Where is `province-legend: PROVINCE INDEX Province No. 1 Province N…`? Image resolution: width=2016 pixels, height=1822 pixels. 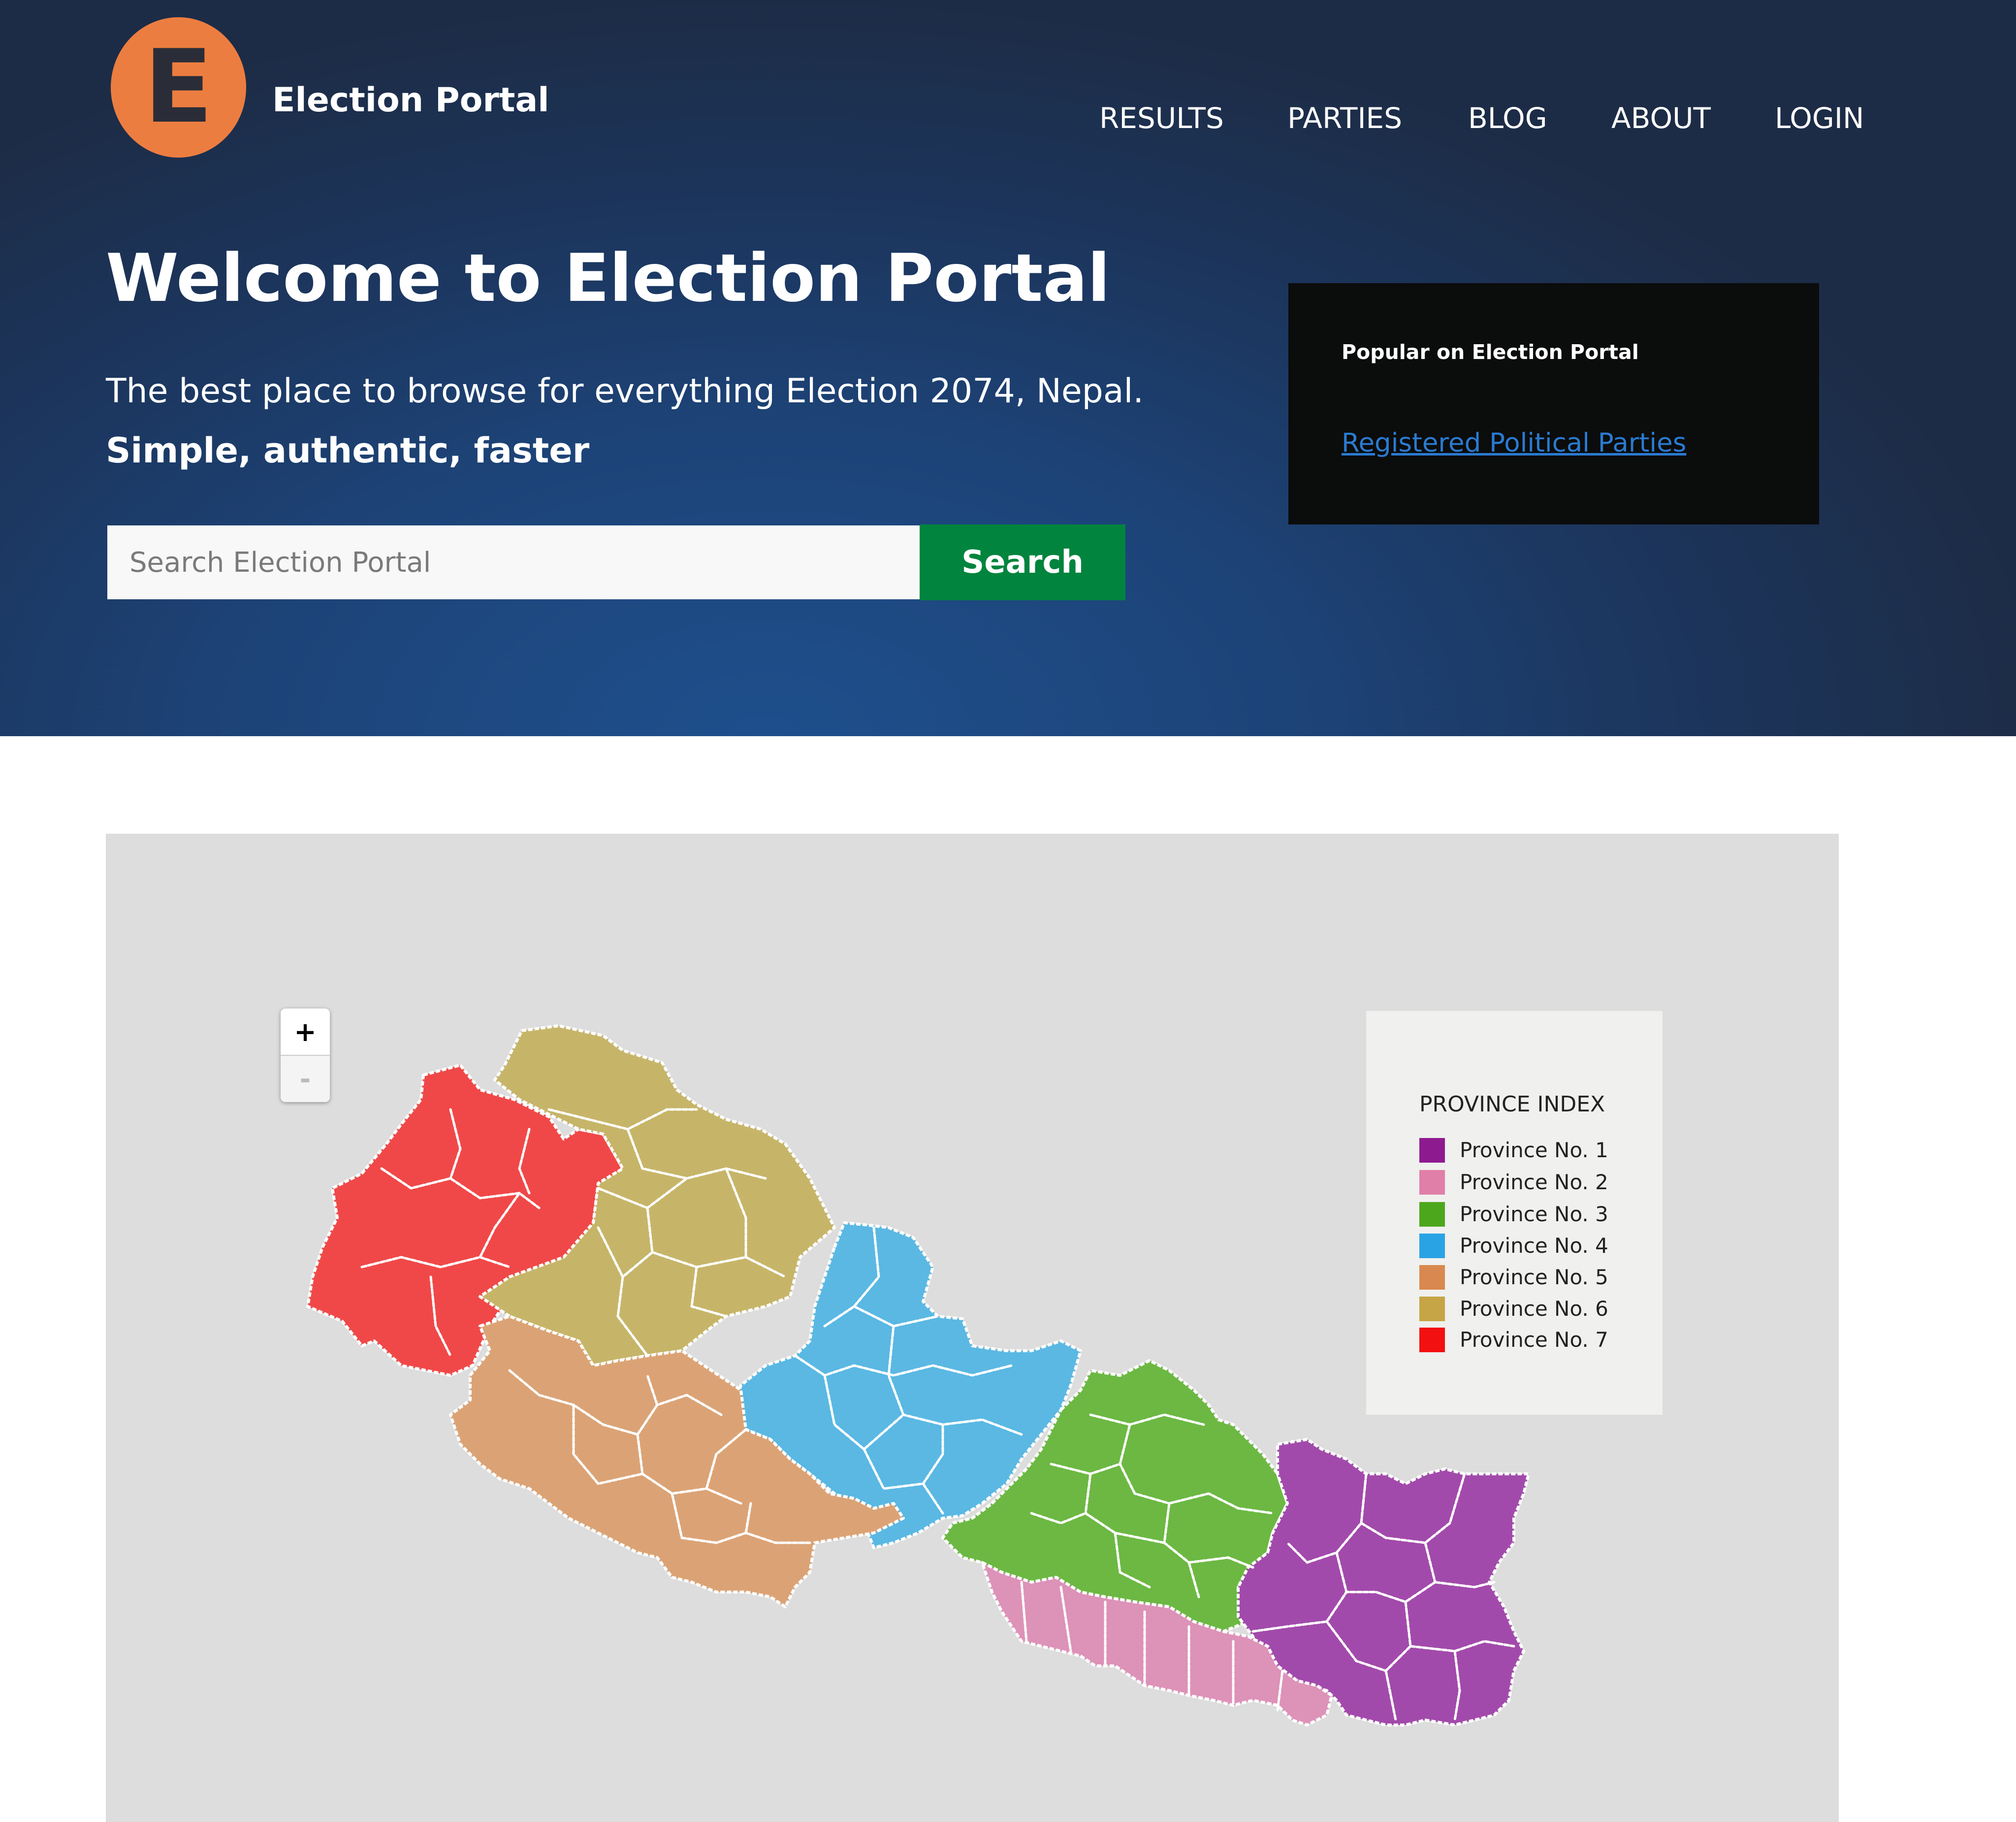 province-legend: PROVINCE INDEX Province No. 1 Province N… is located at coordinates (1514, 1213).